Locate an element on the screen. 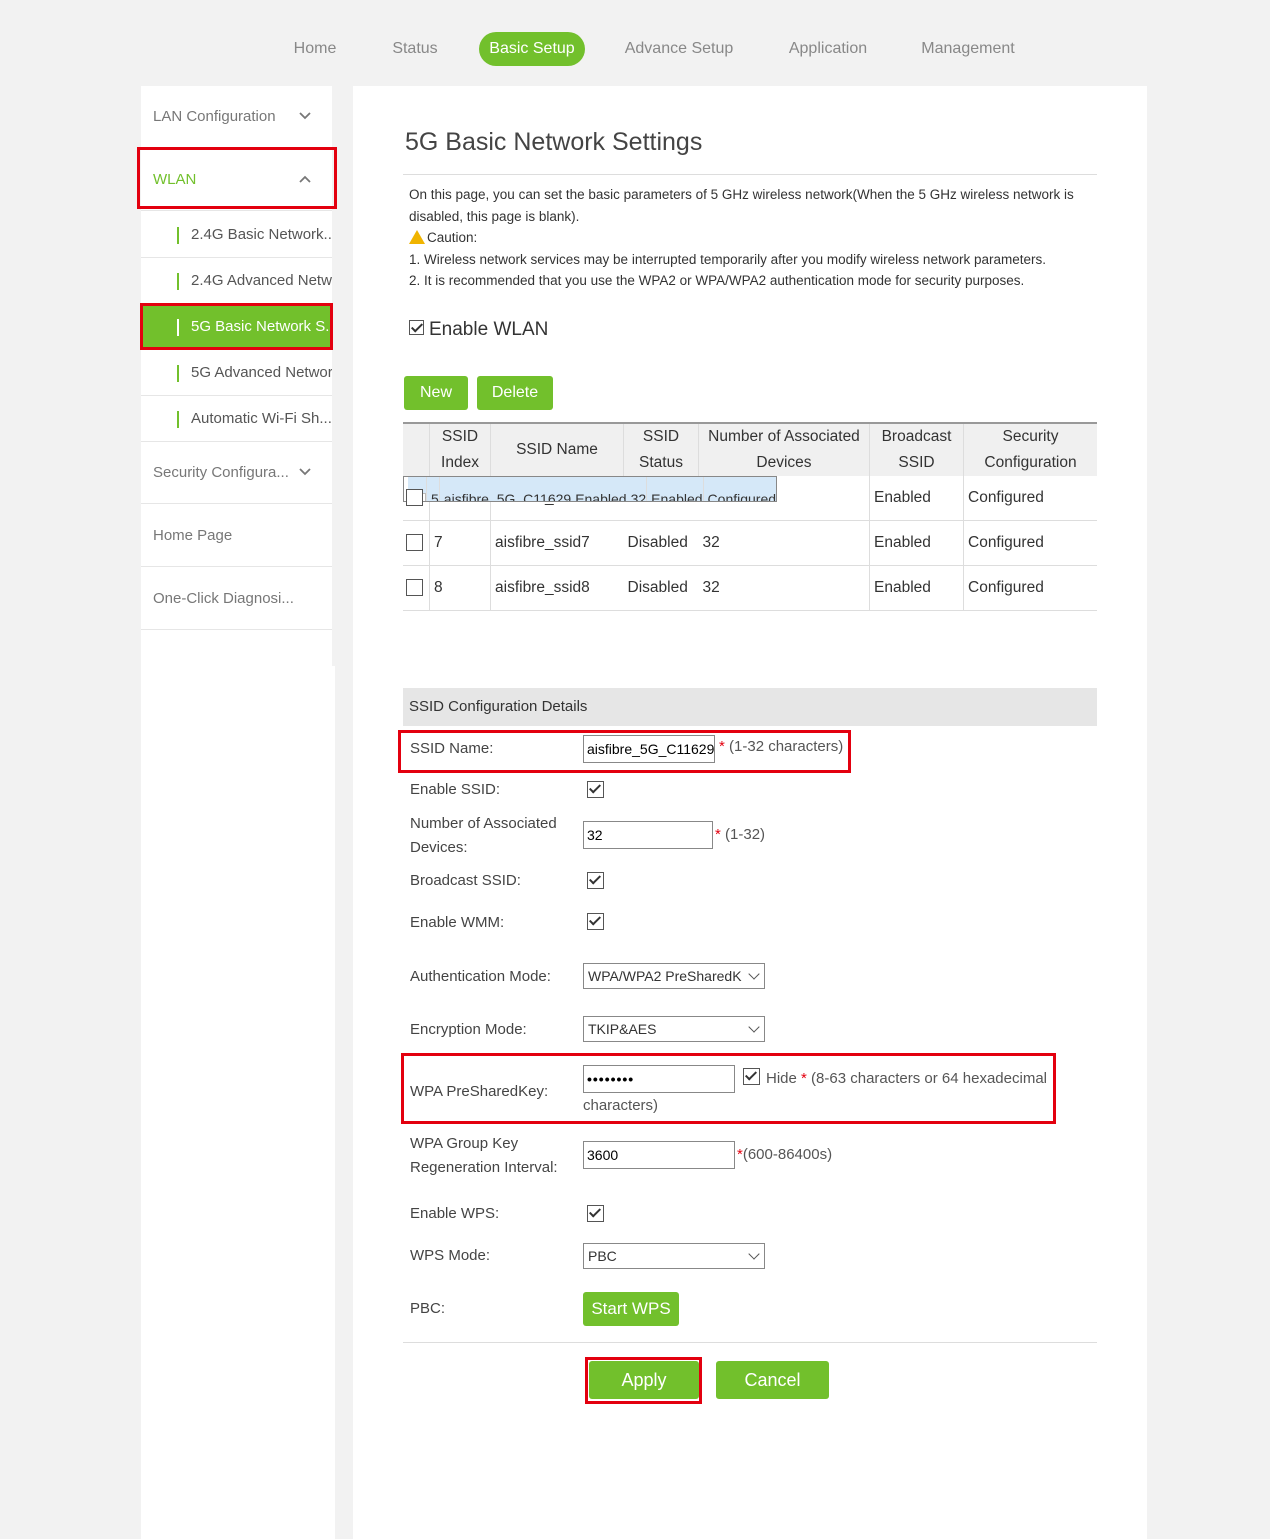 Image resolution: width=1270 pixels, height=1539 pixels. cell-ssid-name: aisfibre_ssid7 is located at coordinates (557, 543).